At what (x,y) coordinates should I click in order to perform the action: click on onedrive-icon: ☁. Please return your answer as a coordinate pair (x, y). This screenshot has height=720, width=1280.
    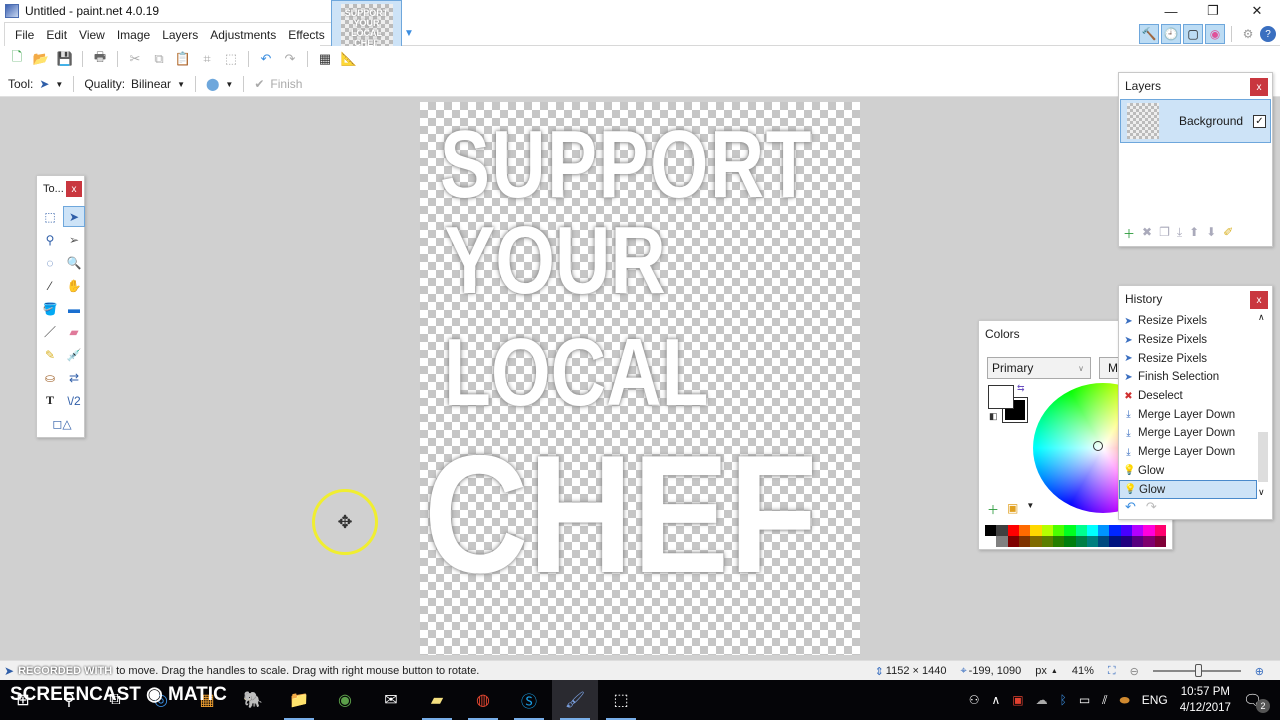
    Looking at the image, I should click on (1042, 700).